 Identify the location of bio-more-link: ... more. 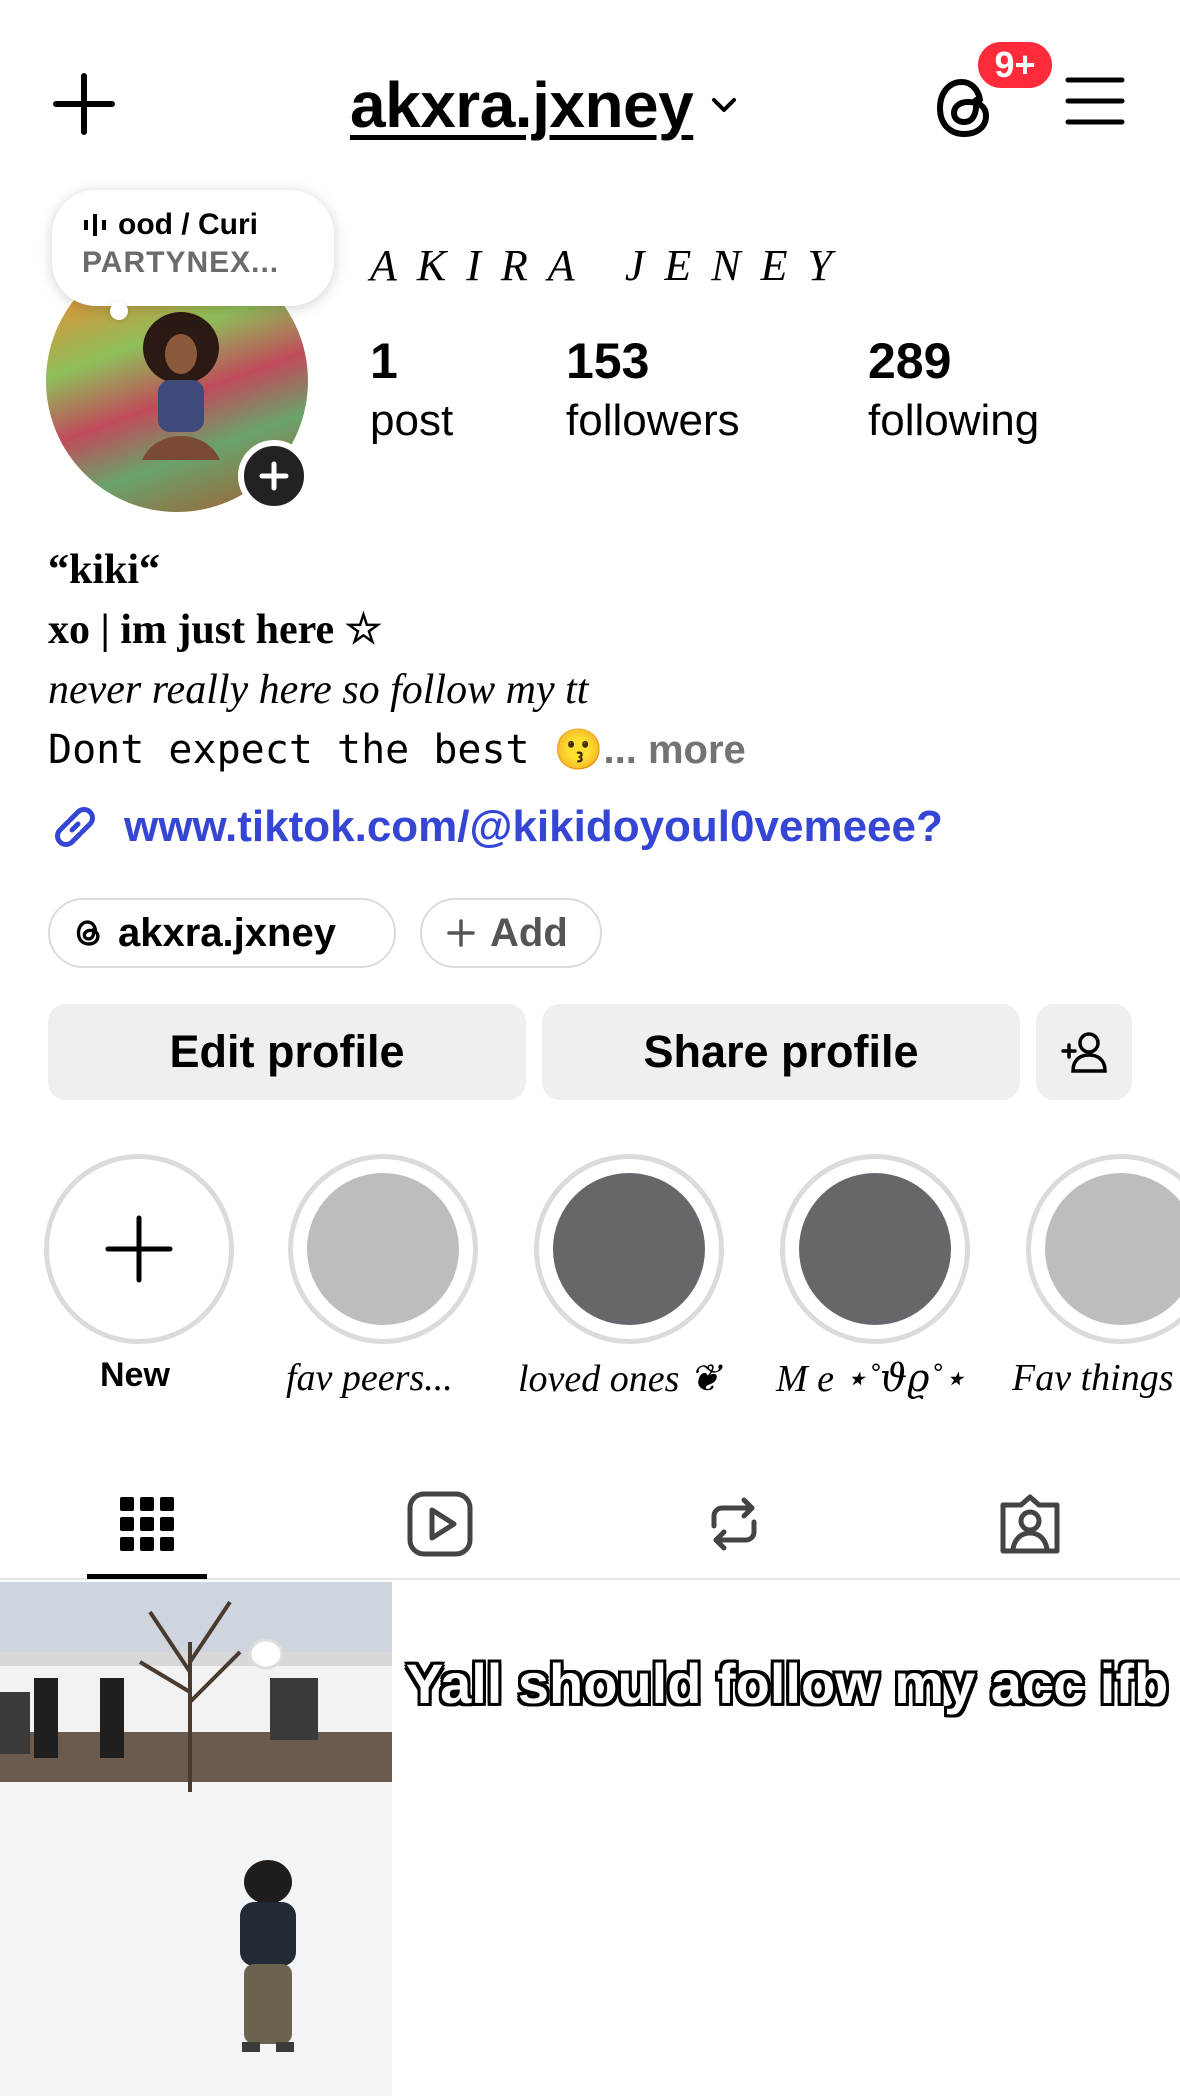
(675, 750).